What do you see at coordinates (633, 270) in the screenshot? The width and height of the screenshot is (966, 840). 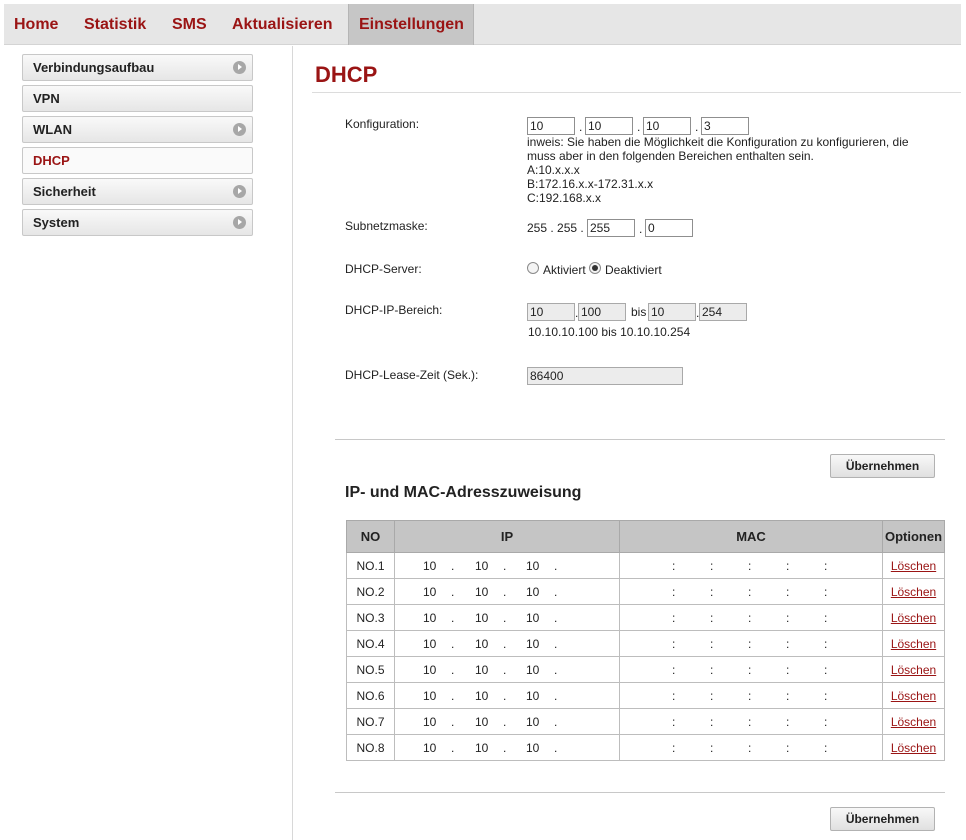 I see `radio-deaktiviert-label: Deaktiviert` at bounding box center [633, 270].